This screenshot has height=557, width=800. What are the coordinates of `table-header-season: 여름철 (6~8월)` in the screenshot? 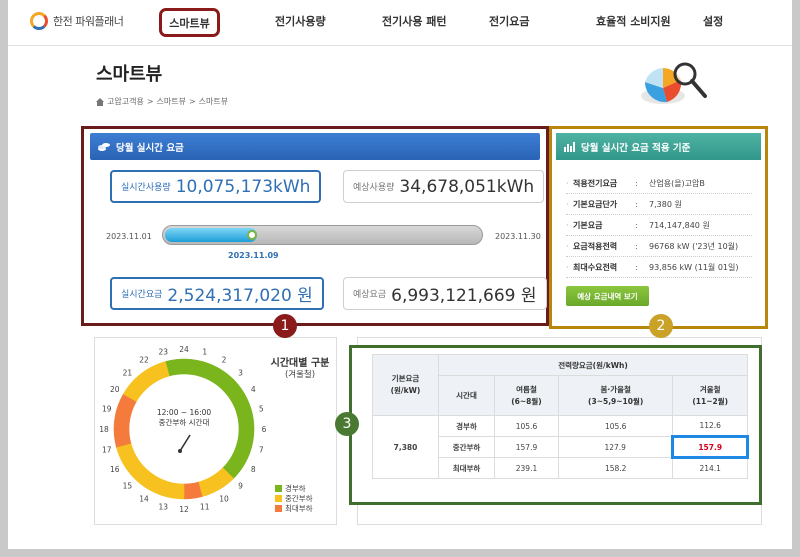 It's located at (526, 395).